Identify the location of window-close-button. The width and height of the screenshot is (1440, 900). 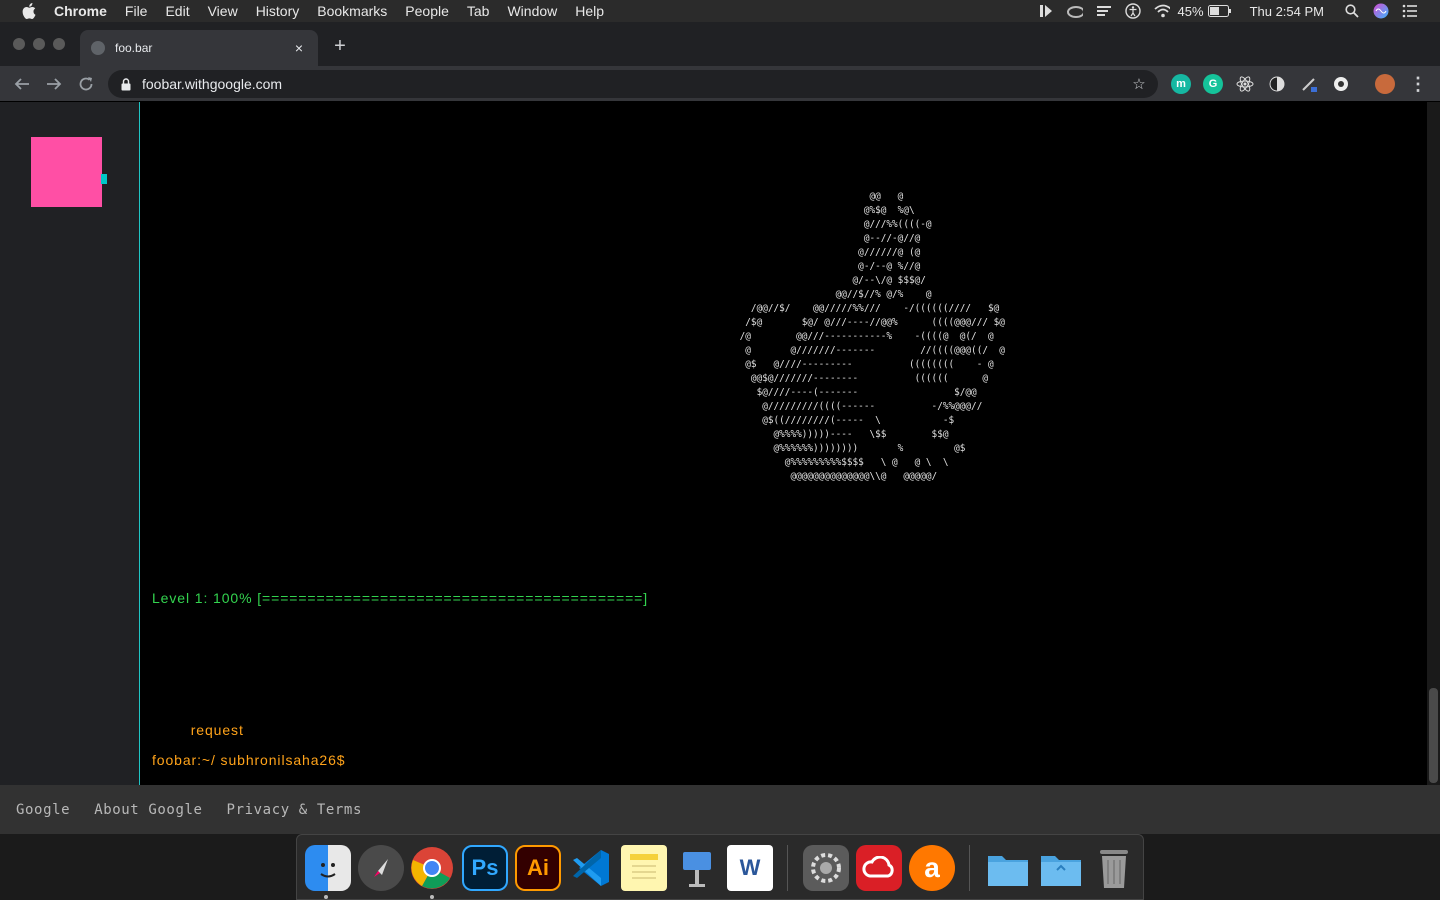
(19, 44).